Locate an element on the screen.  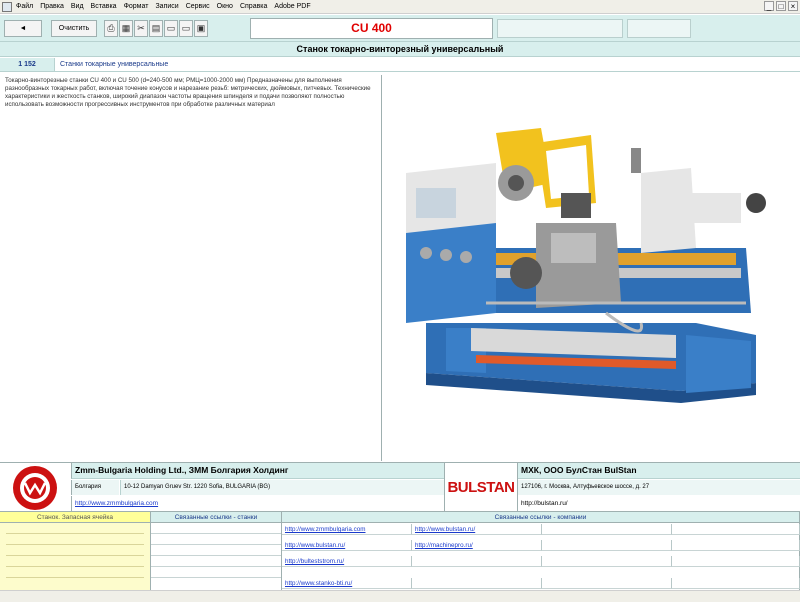
menu-tools: Сервис is located at coordinates (198, 6).